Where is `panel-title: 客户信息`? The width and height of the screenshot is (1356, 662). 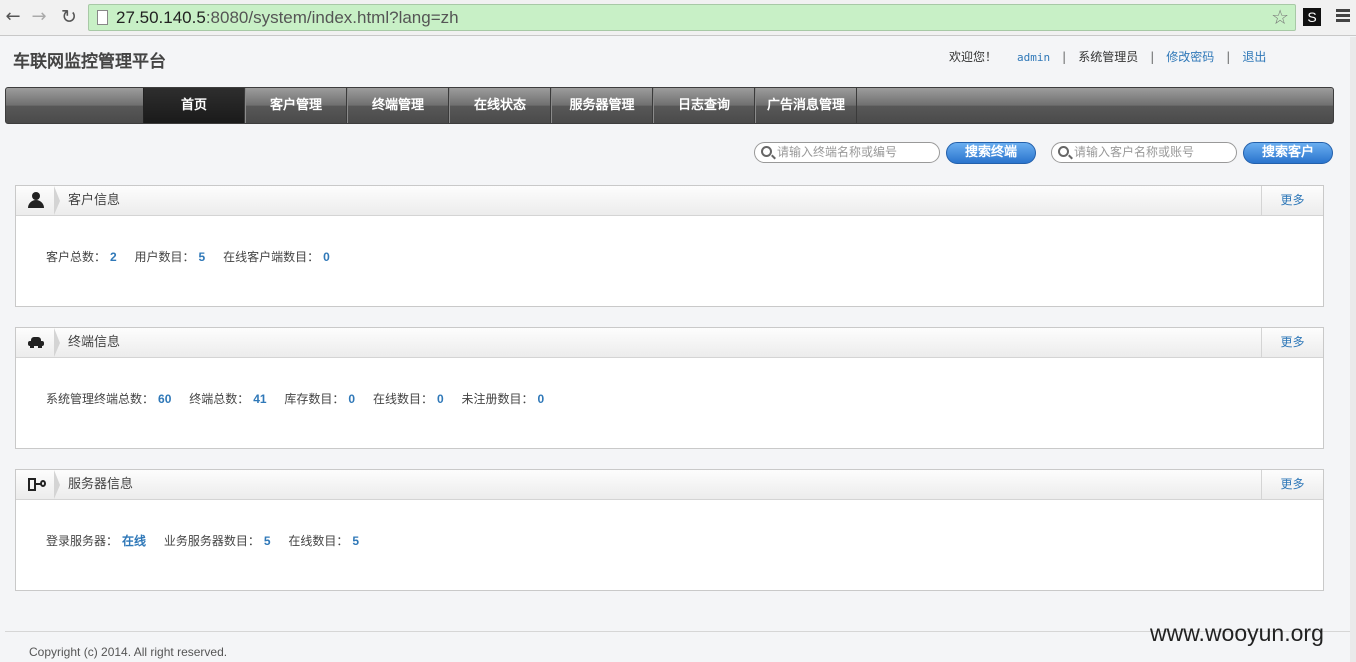 panel-title: 客户信息 is located at coordinates (94, 200).